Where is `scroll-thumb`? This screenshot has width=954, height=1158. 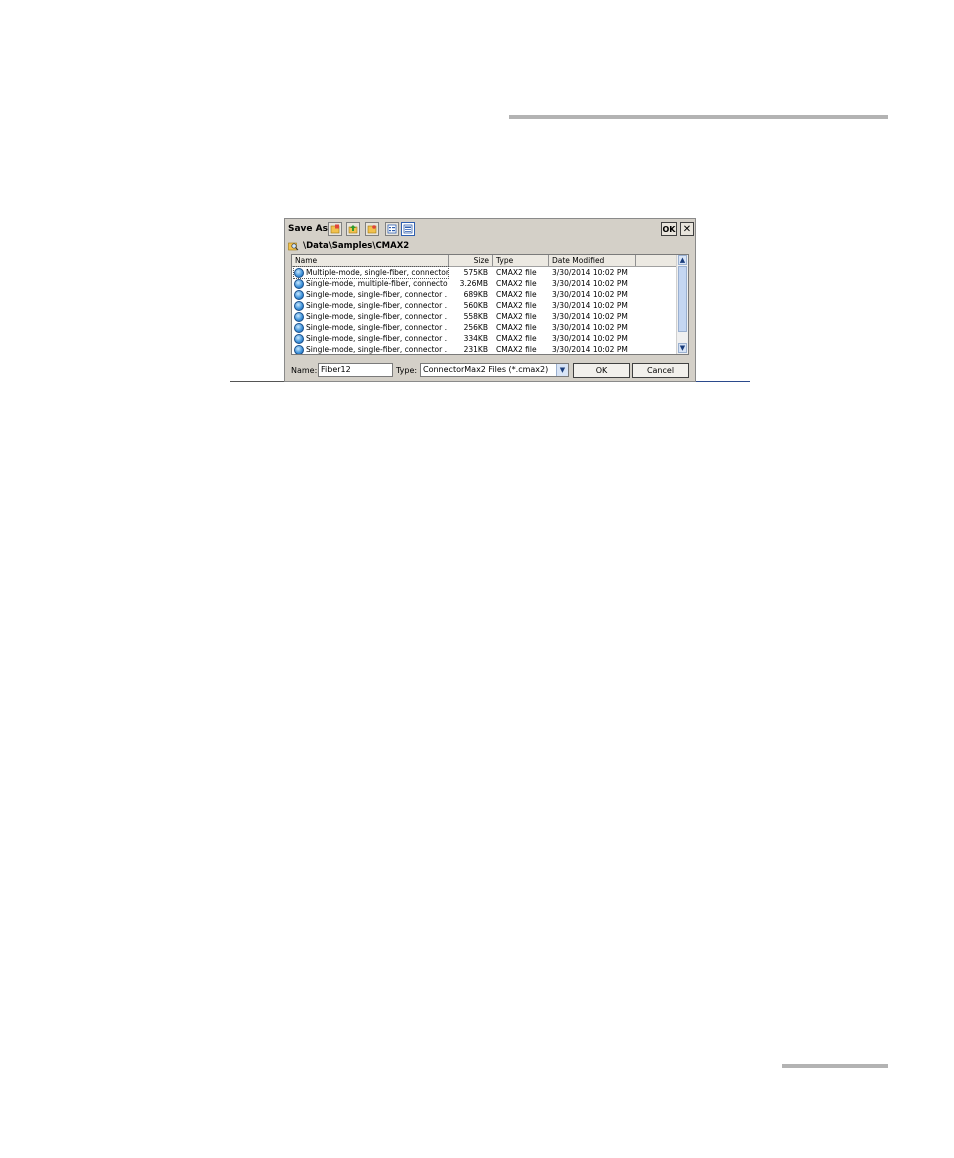
scroll-thumb is located at coordinates (682, 299).